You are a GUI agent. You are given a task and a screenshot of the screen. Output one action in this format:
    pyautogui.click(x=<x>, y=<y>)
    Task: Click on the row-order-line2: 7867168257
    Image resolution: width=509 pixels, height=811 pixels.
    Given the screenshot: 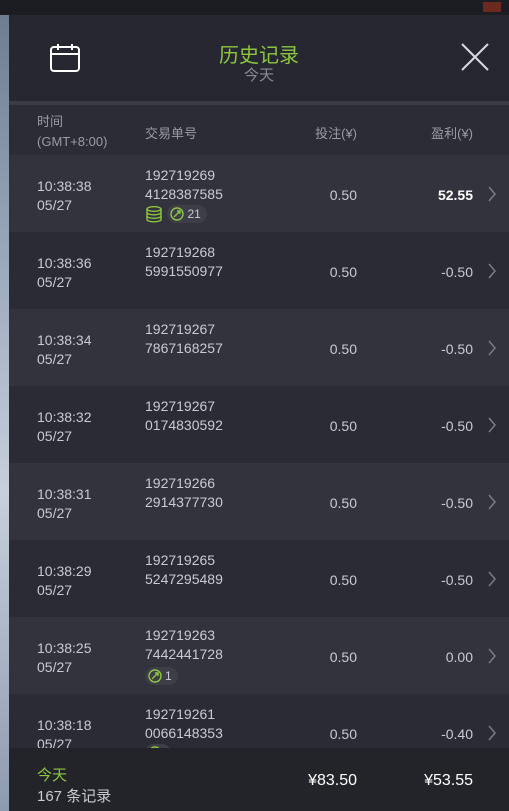 What is the action you would take?
    pyautogui.click(x=184, y=348)
    